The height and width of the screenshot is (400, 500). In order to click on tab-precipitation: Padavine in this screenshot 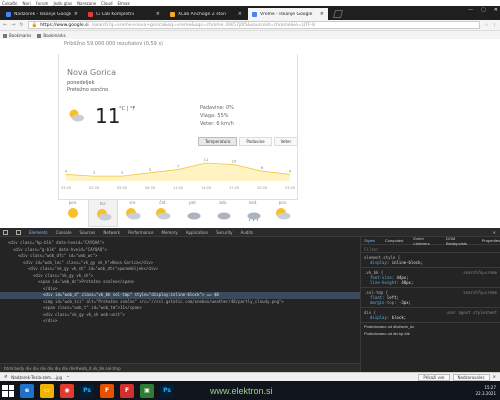, I will do `click(255, 141)`.